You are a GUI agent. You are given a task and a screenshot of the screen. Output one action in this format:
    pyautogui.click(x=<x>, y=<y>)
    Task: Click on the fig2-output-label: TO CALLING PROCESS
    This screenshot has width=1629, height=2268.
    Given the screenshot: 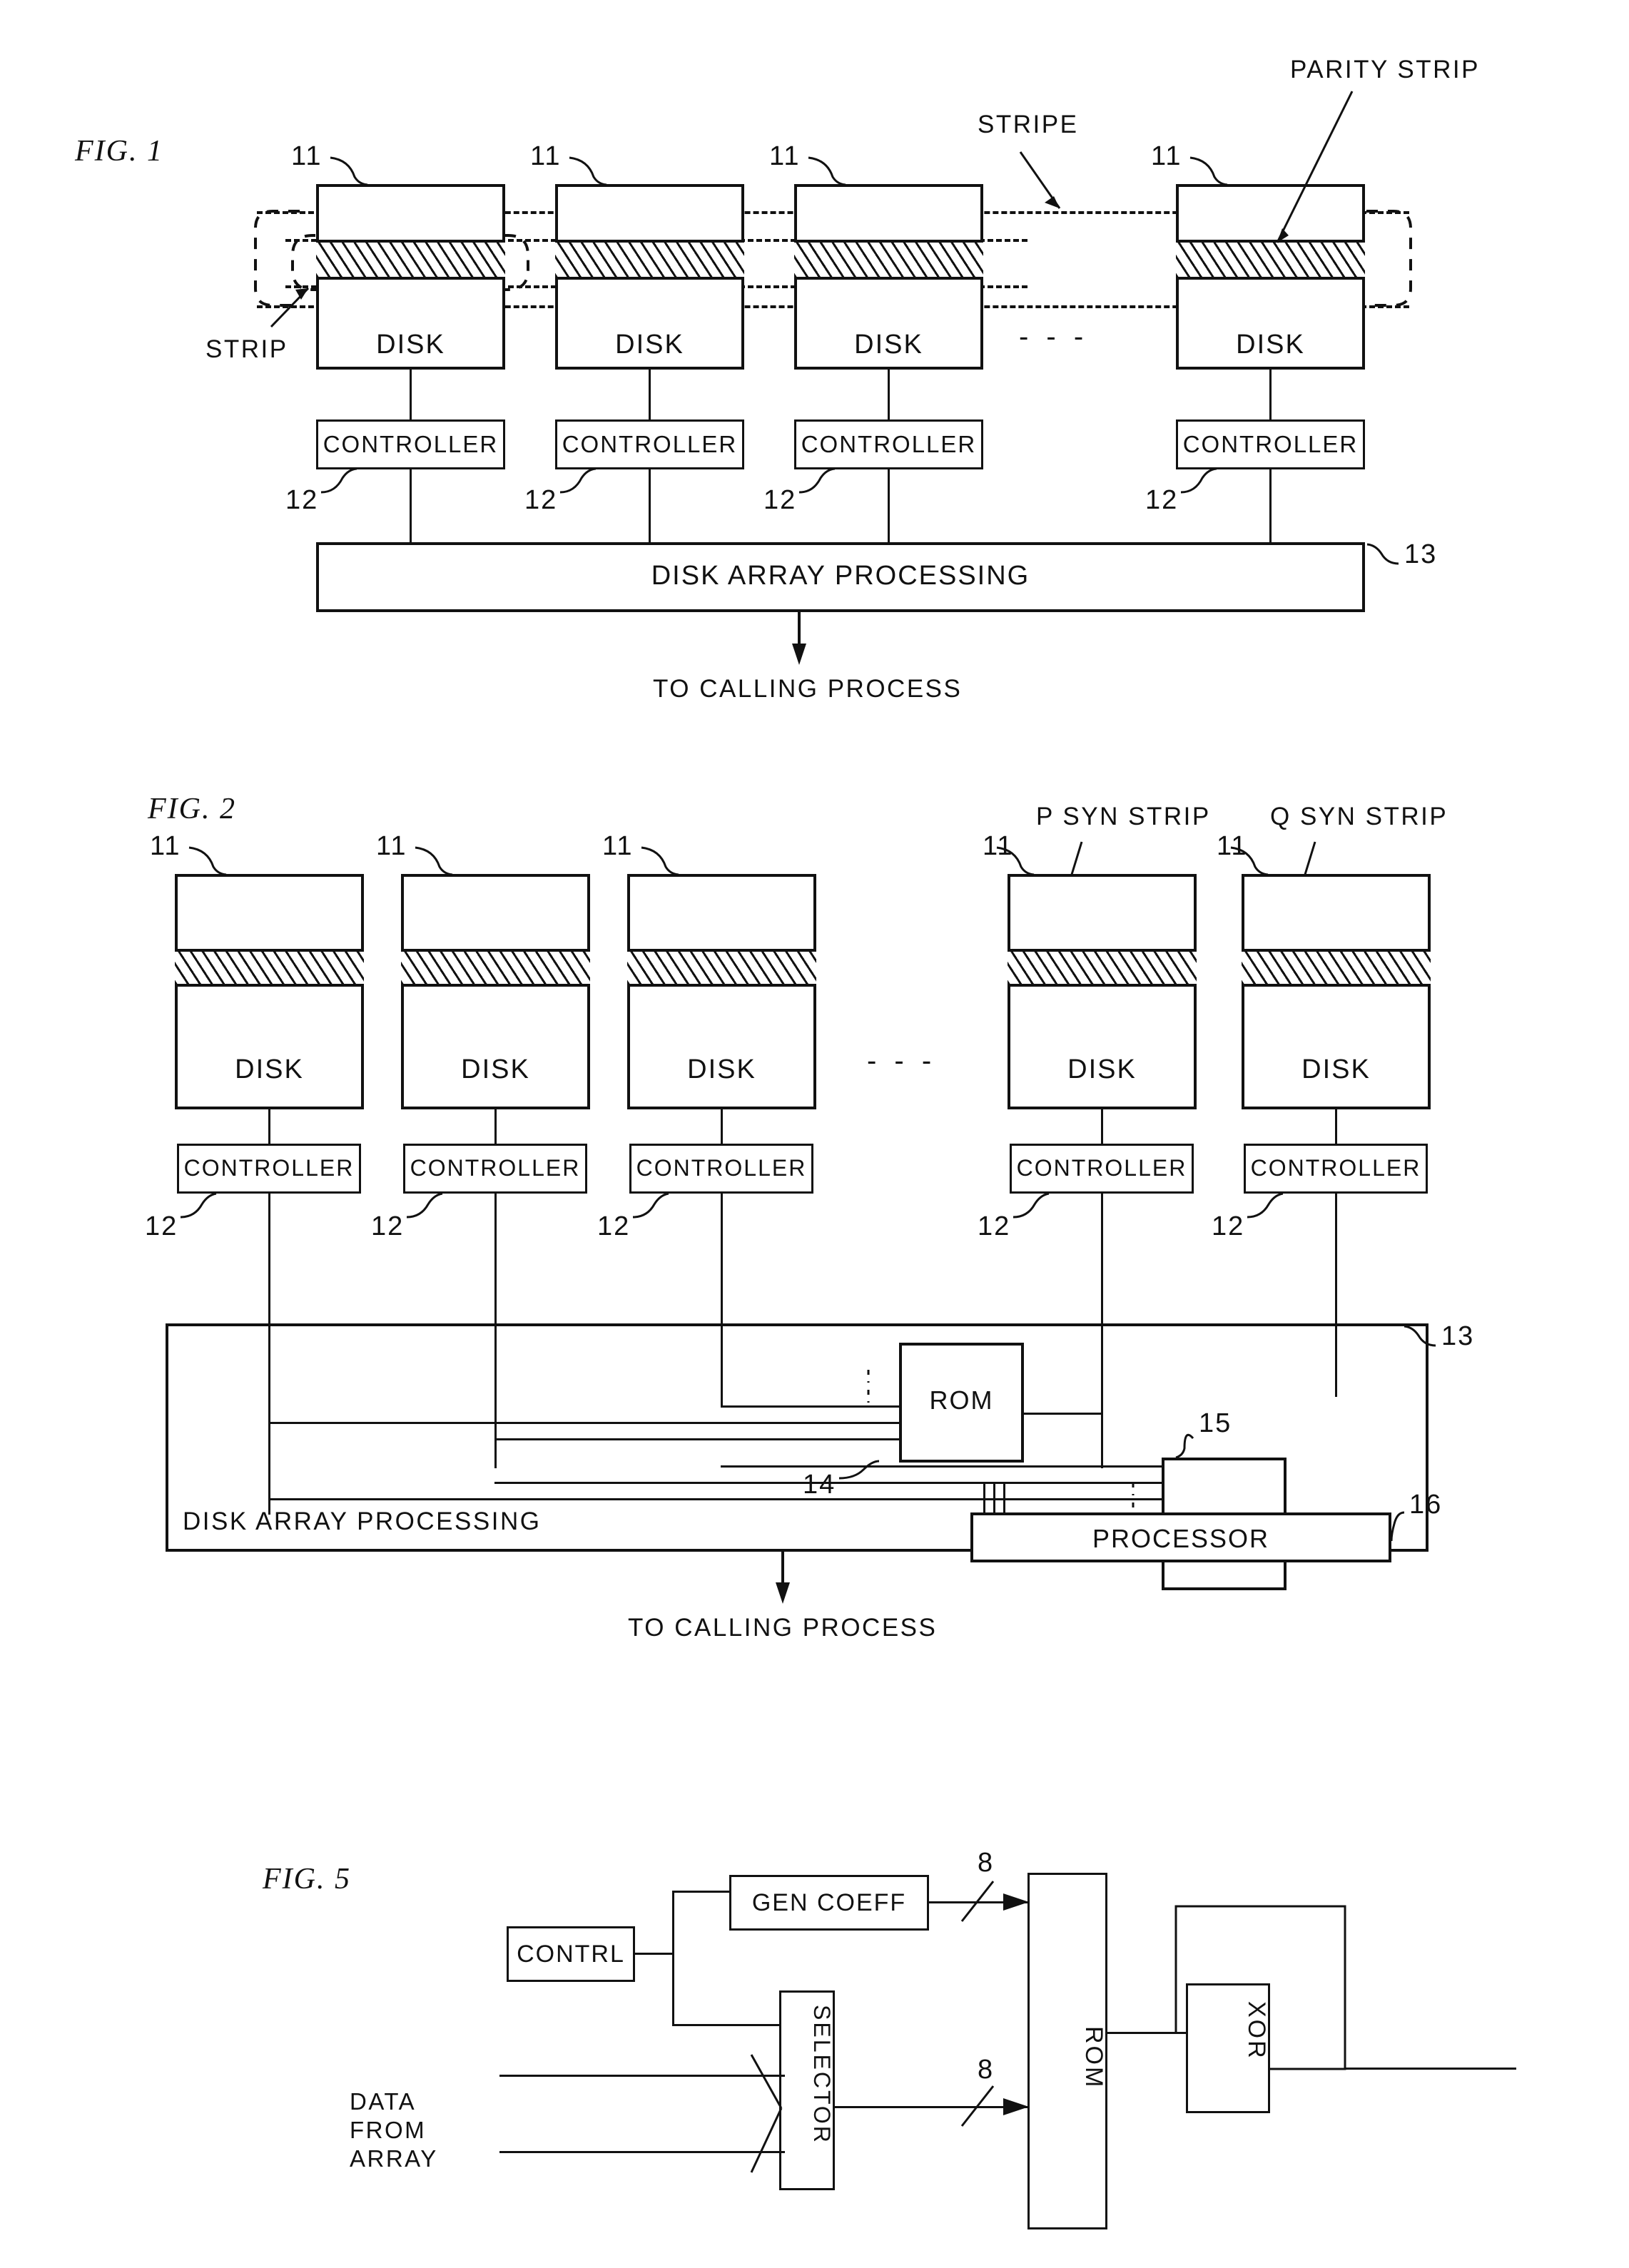 What is the action you would take?
    pyautogui.click(x=783, y=1628)
    